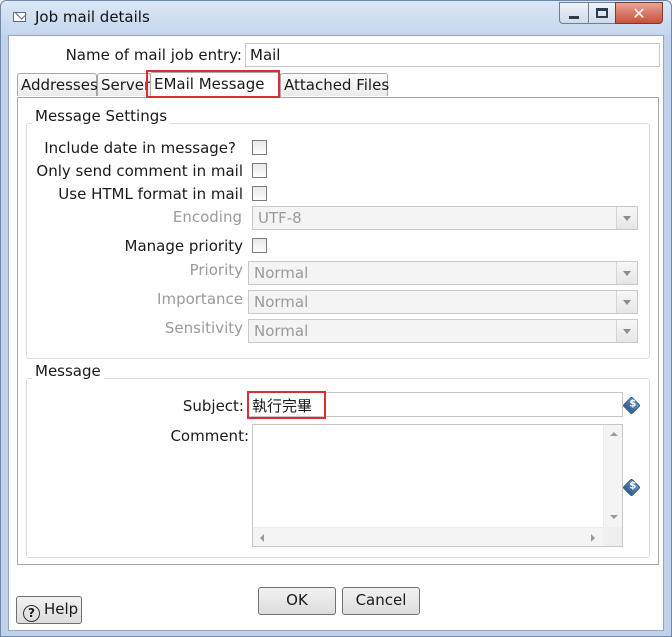  What do you see at coordinates (207, 217) in the screenshot?
I see `encoding-label: Encoding` at bounding box center [207, 217].